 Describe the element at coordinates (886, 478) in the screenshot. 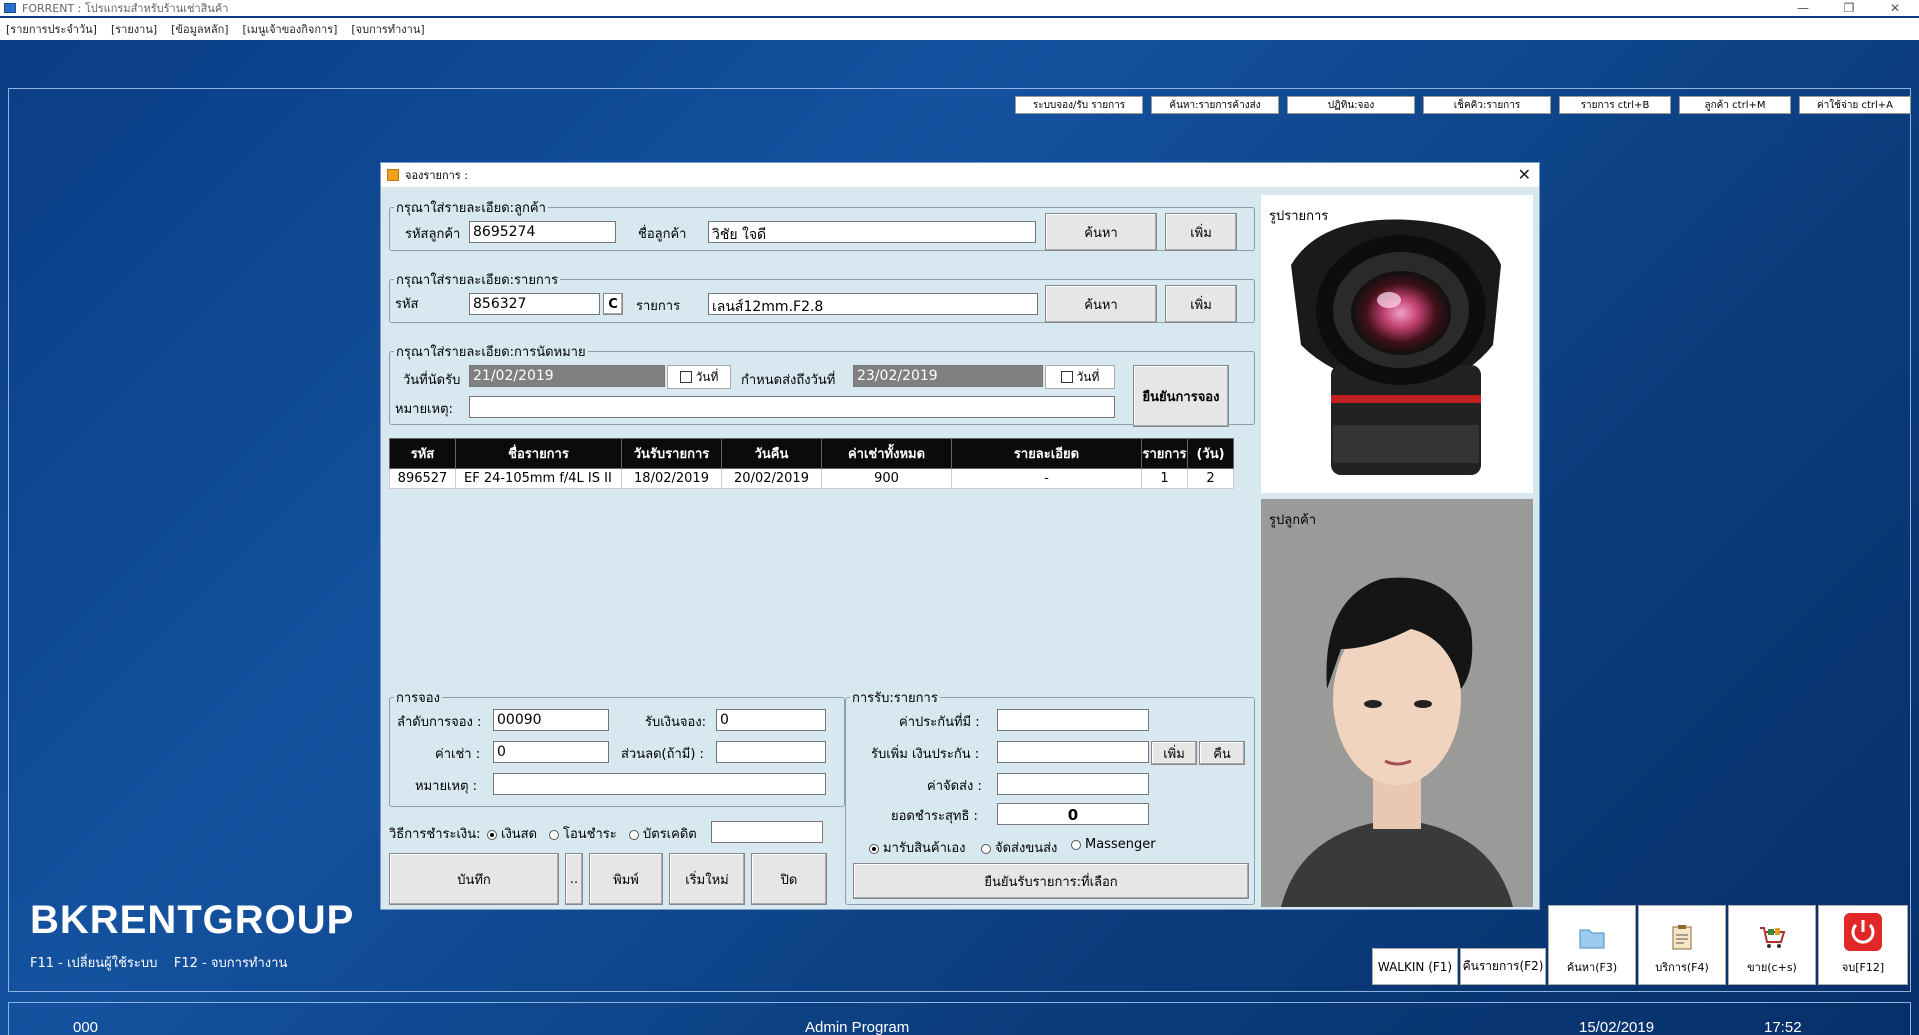

I see `cell-total-rent: 900` at that location.